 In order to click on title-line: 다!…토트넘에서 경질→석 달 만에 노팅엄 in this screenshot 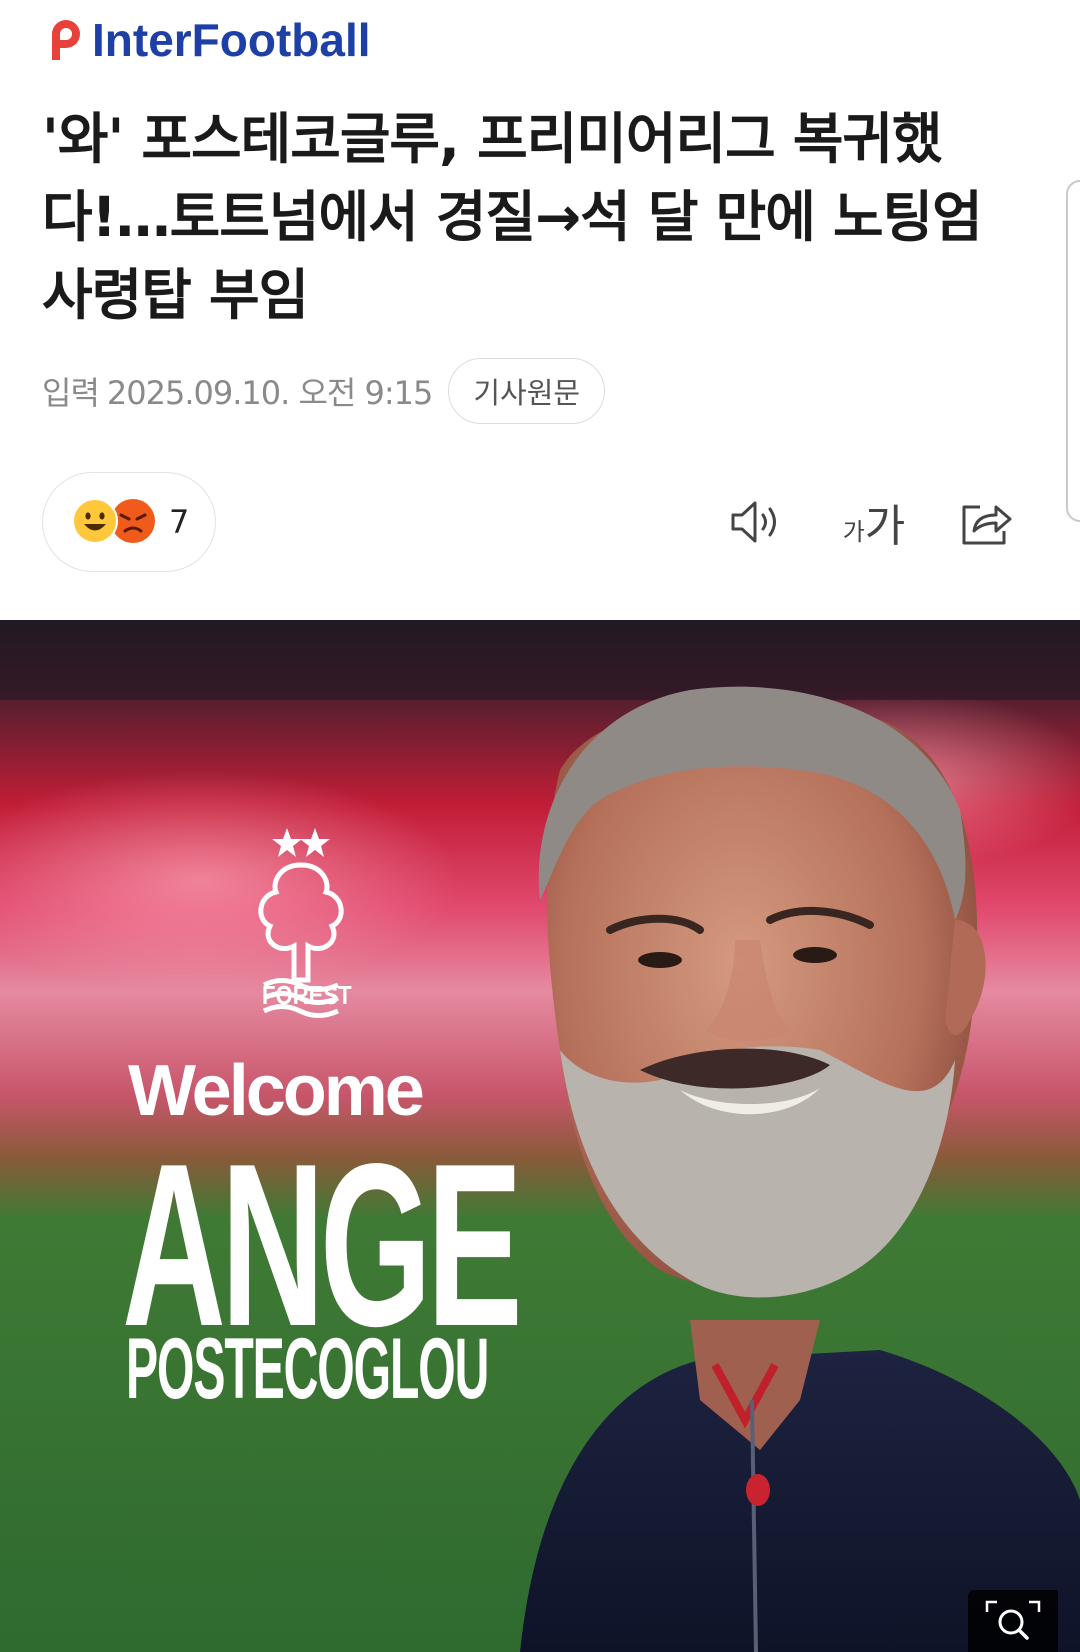, I will do `click(512, 217)`.